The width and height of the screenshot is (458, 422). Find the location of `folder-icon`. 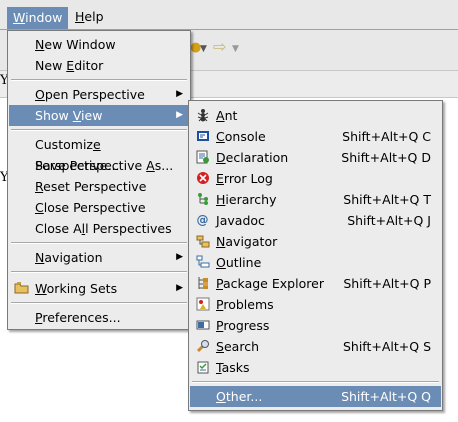

folder-icon is located at coordinates (21, 288).